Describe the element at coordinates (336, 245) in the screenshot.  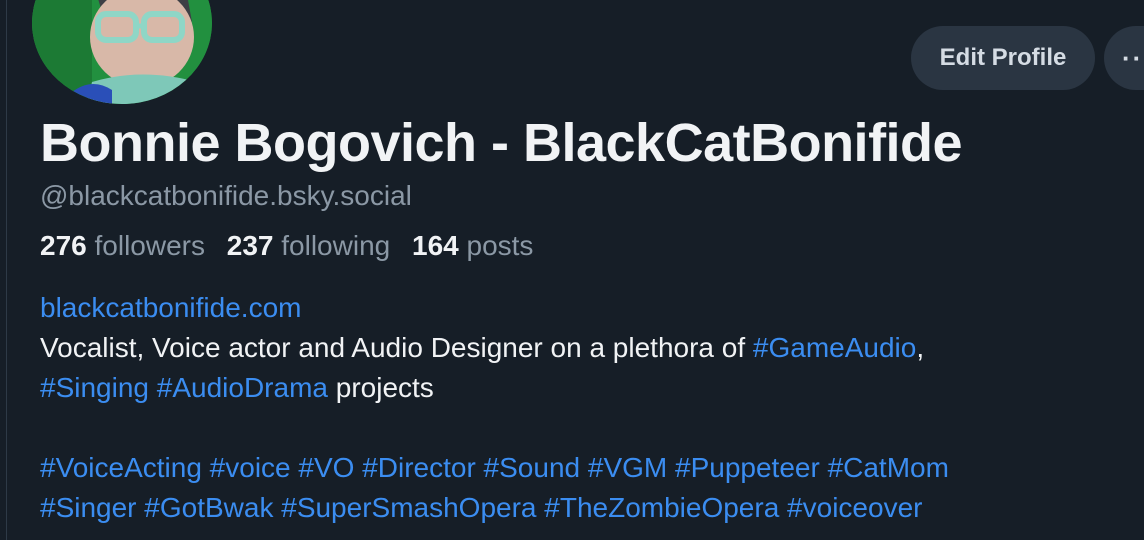
I see `following-label: following` at that location.